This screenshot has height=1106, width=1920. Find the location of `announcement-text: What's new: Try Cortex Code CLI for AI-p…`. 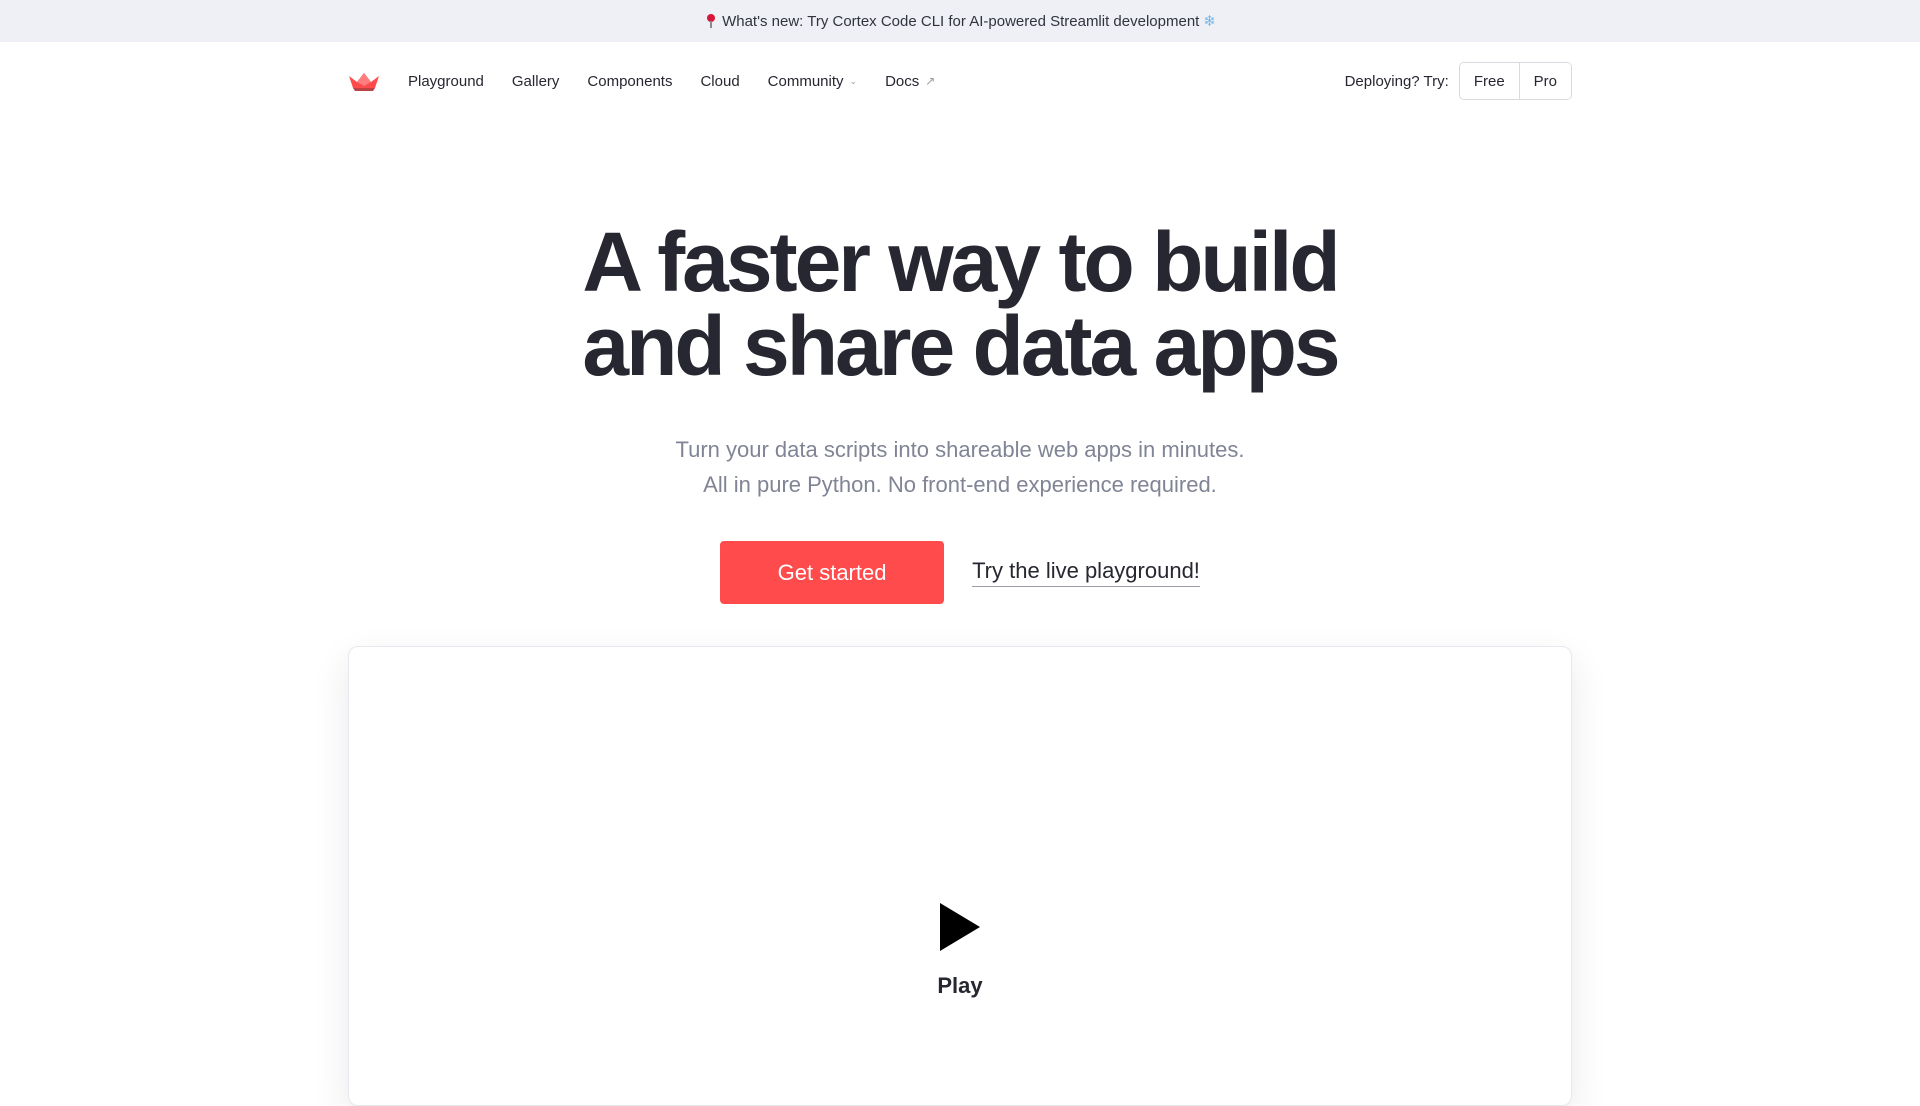

announcement-text: What's new: Try Cortex Code CLI for AI-p… is located at coordinates (960, 21).